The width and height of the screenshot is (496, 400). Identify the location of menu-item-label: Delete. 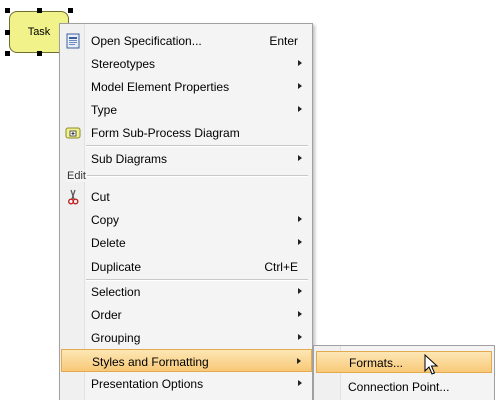
(108, 243).